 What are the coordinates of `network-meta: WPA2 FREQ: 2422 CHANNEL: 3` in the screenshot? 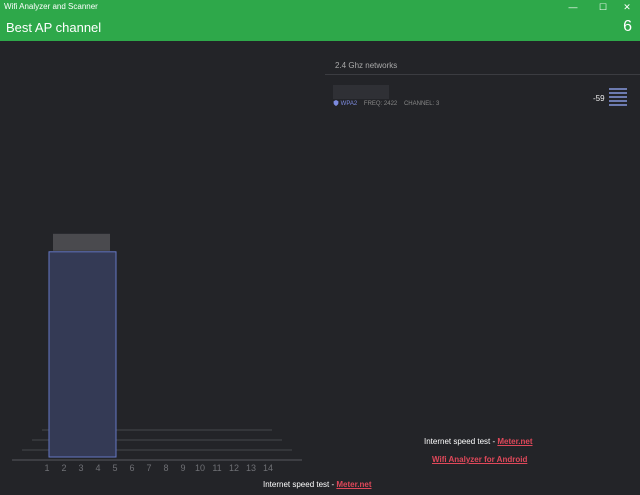 It's located at (386, 103).